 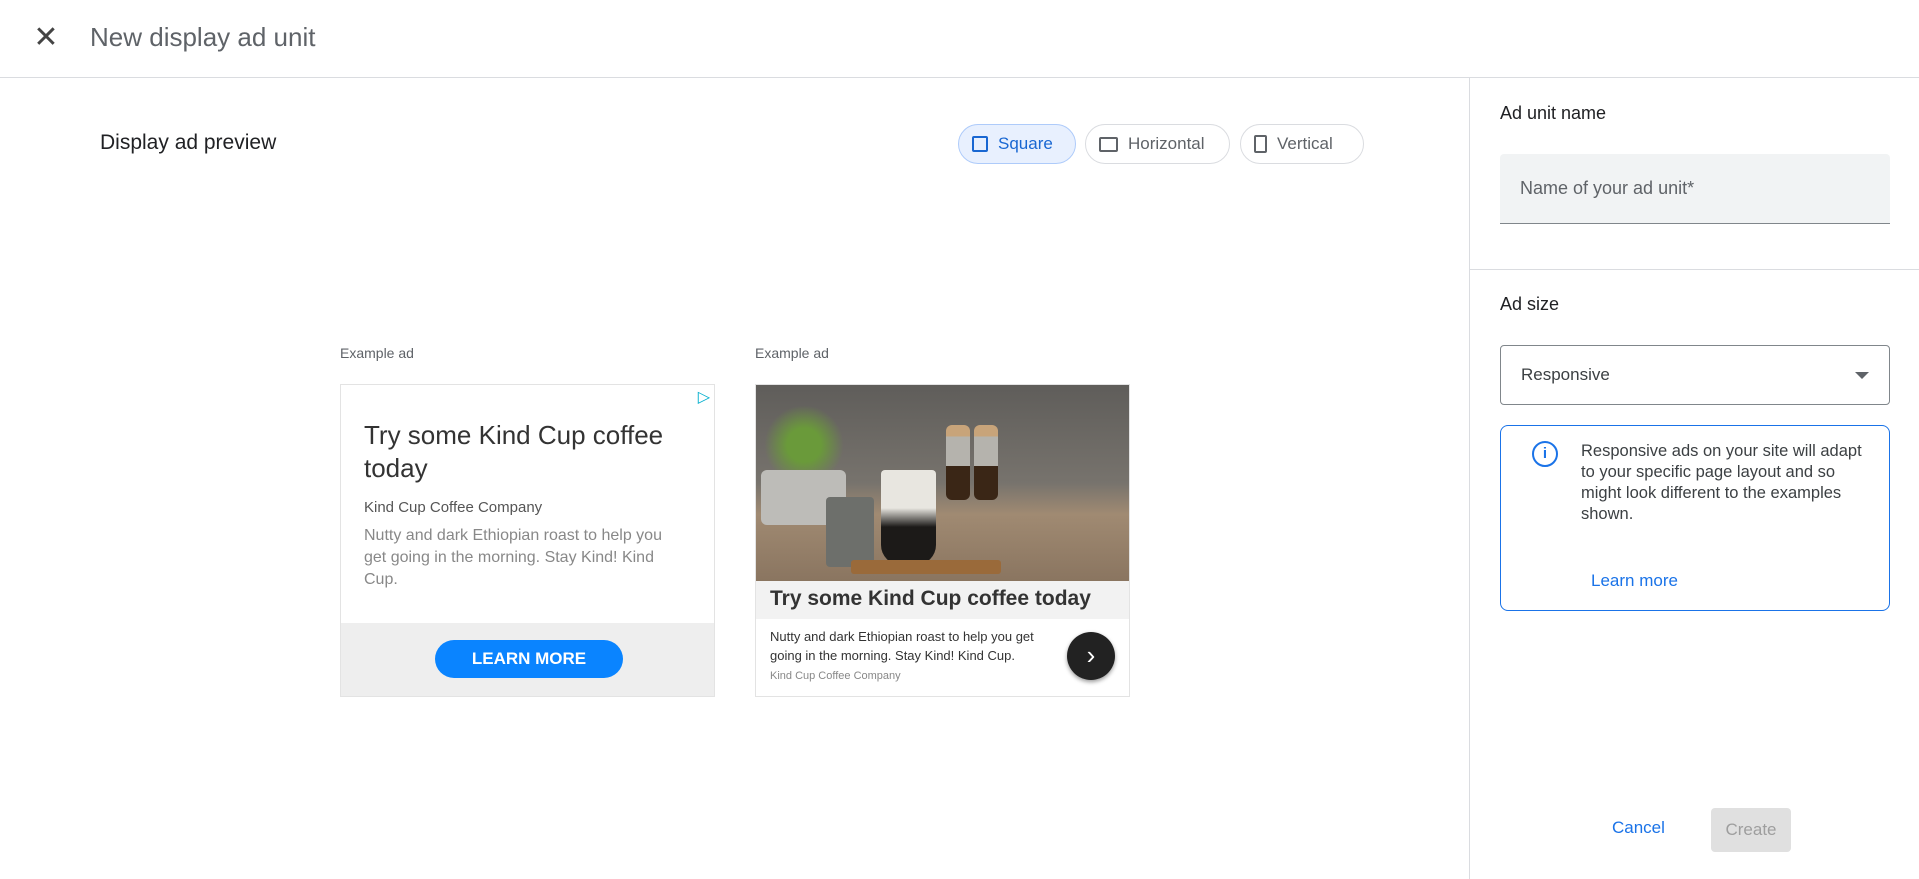 What do you see at coordinates (1862, 375) in the screenshot?
I see `dropdown-caret-icon` at bounding box center [1862, 375].